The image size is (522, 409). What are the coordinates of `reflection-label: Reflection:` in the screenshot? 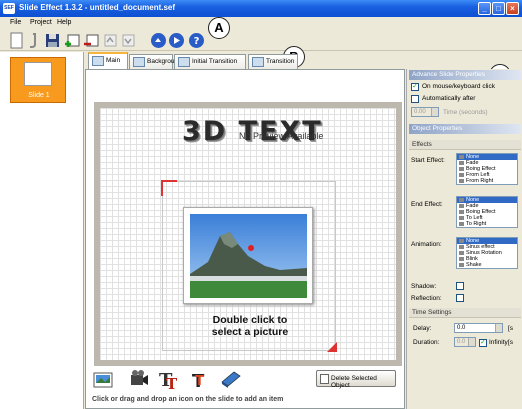 It's located at (426, 298).